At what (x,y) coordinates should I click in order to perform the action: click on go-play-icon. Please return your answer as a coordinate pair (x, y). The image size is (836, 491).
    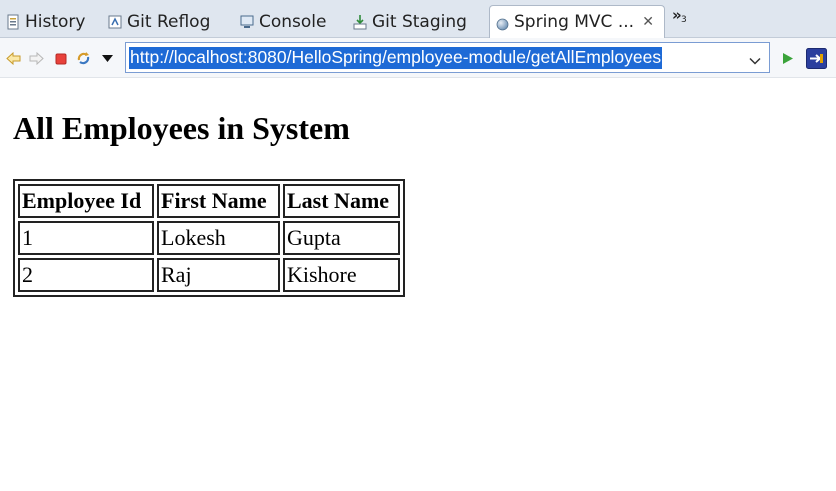
    Looking at the image, I should click on (787, 58).